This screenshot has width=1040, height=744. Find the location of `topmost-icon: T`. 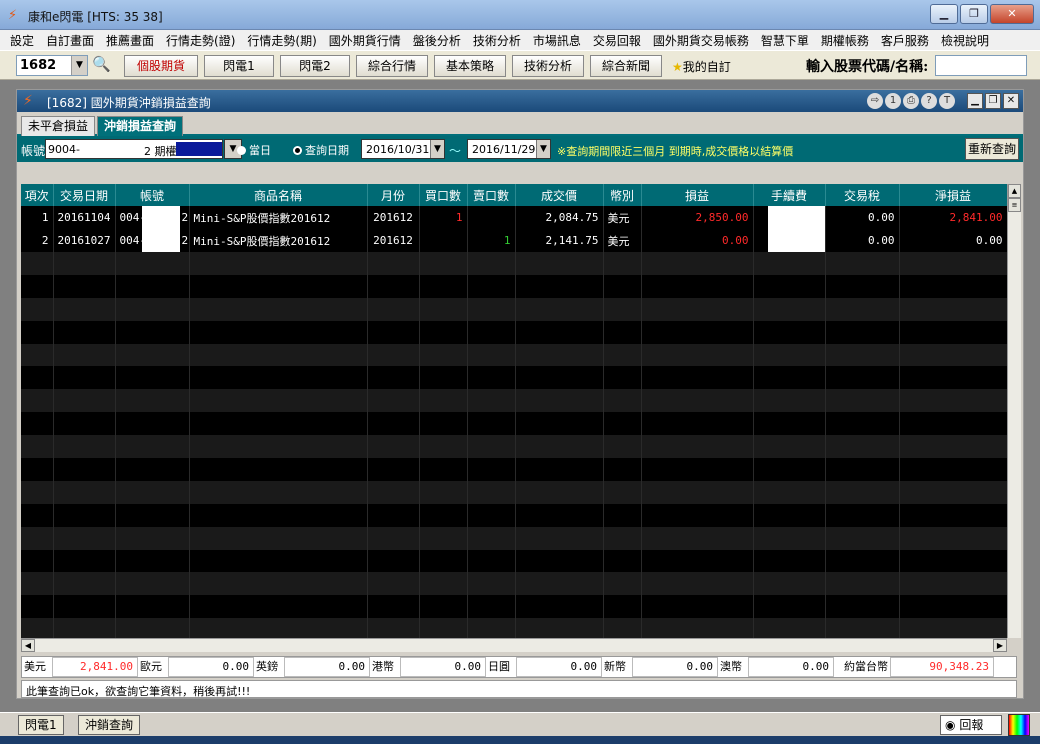

topmost-icon: T is located at coordinates (947, 101).